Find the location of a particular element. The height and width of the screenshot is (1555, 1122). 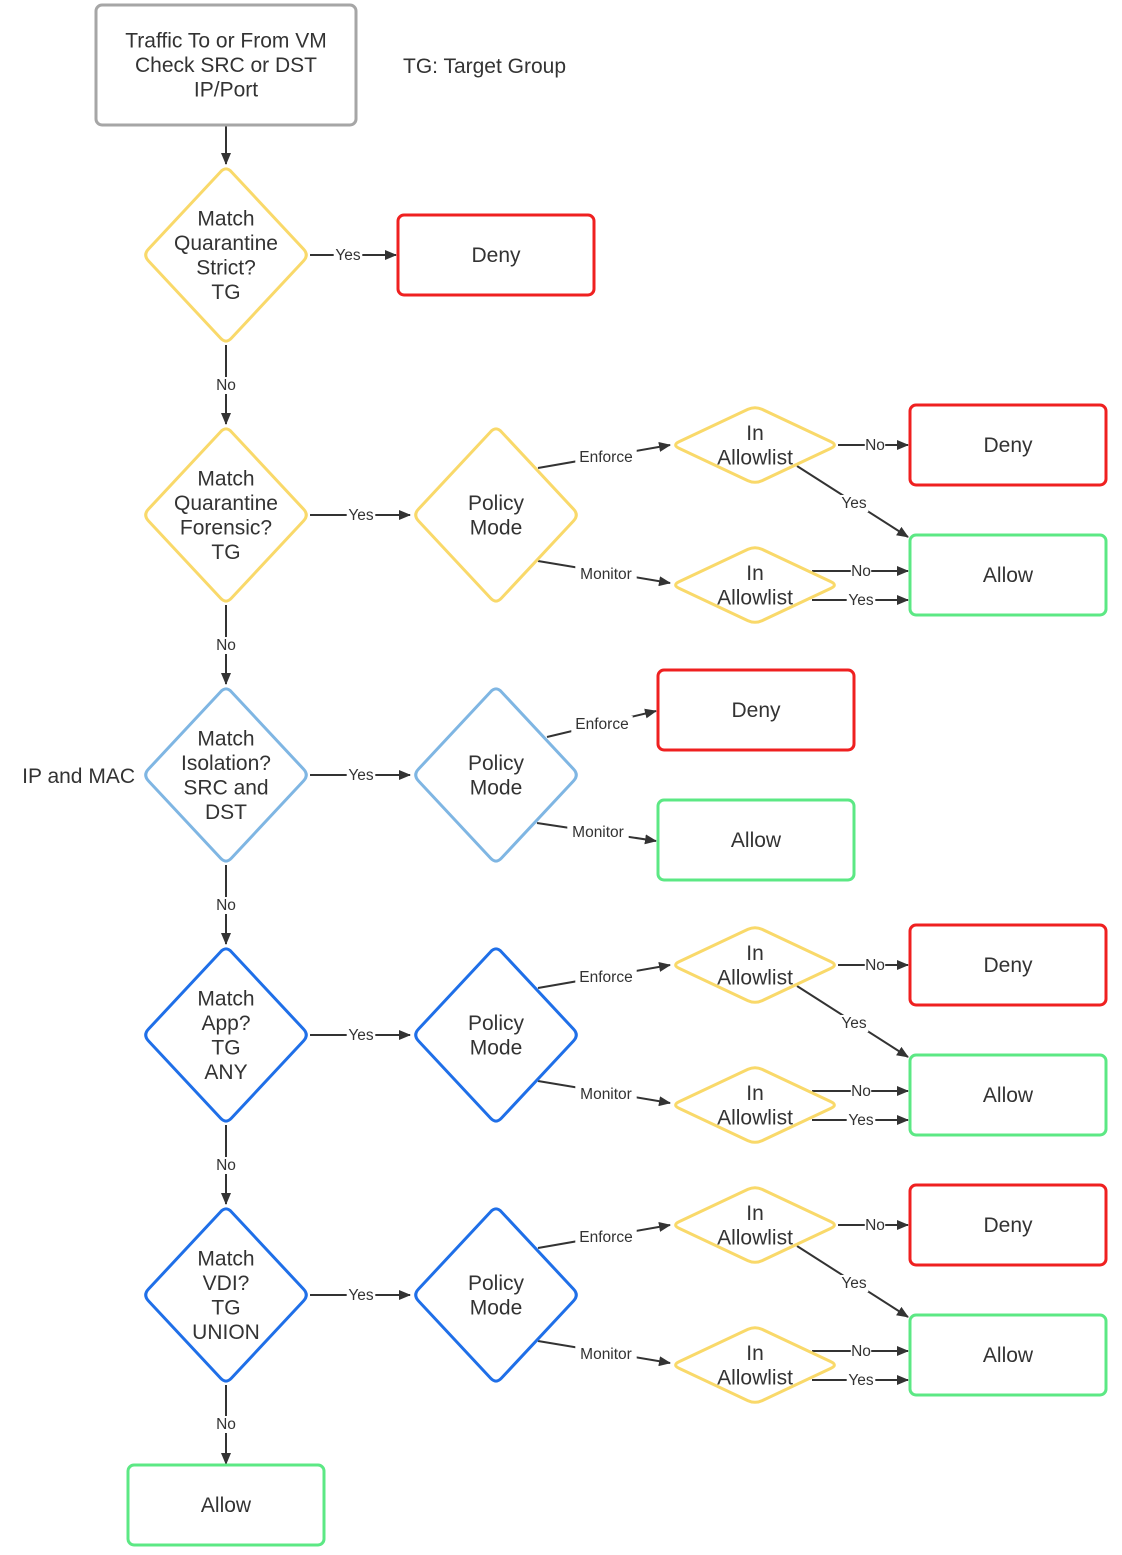

node-text-line: IP/Port is located at coordinates (226, 90).